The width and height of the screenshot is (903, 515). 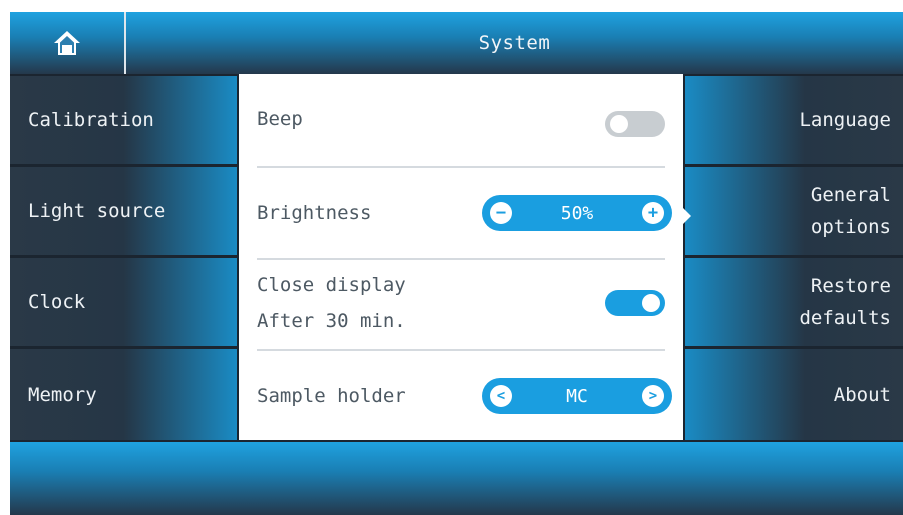 I want to click on beep-toggle, so click(x=635, y=124).